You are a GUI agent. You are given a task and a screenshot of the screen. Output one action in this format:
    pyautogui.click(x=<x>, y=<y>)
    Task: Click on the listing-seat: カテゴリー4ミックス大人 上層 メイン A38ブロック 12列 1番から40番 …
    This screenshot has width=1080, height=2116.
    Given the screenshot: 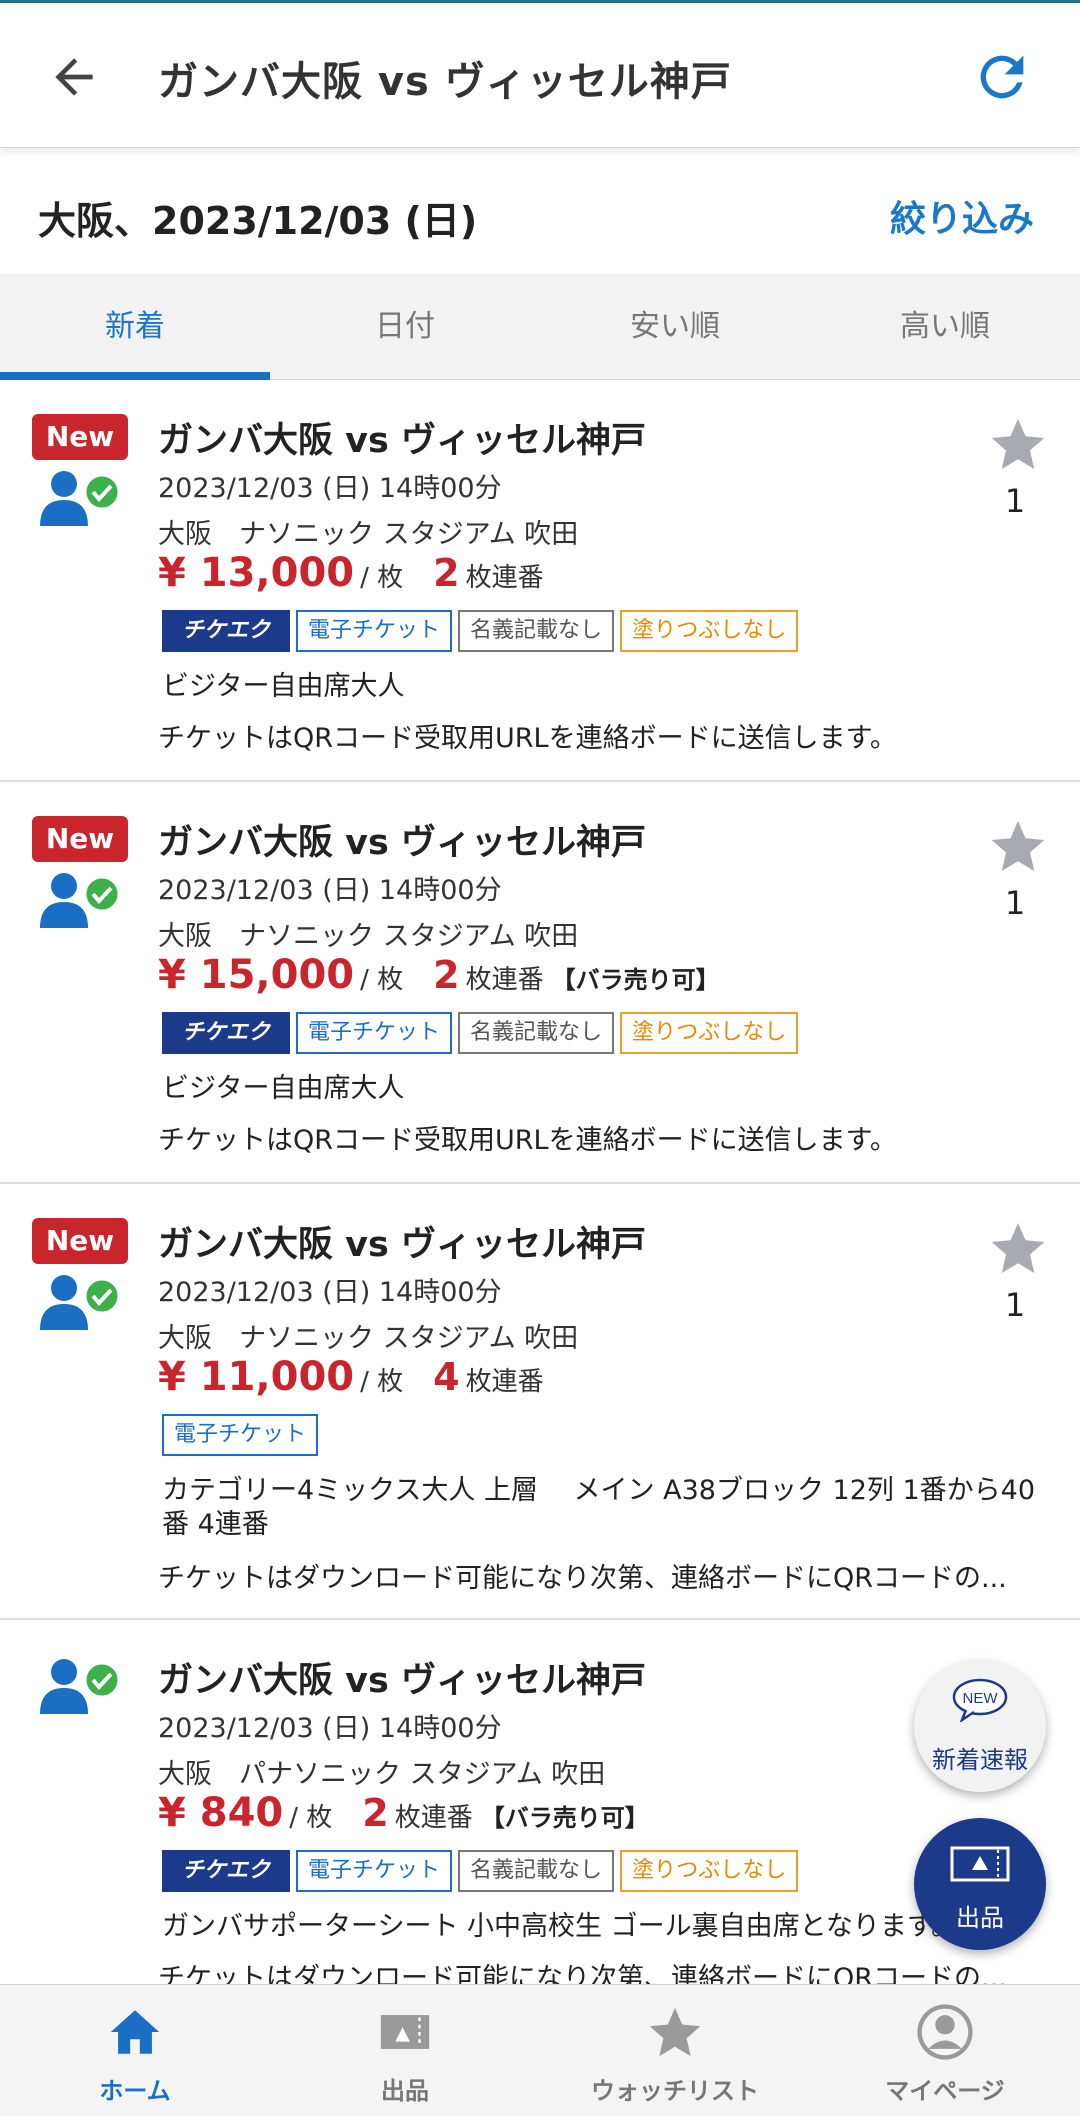 What is the action you would take?
    pyautogui.click(x=598, y=1507)
    